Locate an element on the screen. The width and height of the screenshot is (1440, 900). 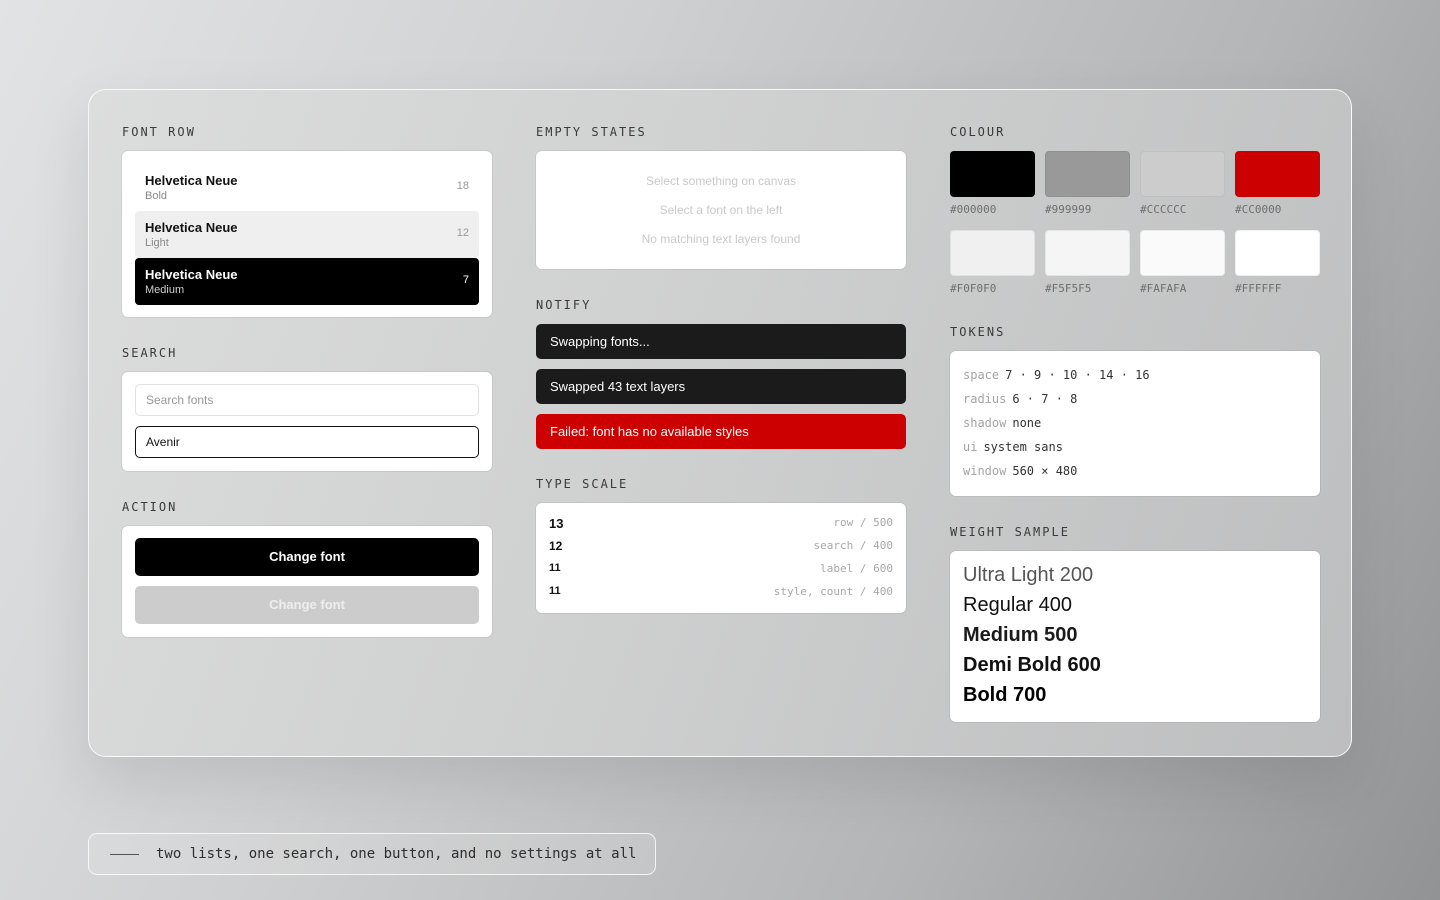
search-input-empty: Search fonts is located at coordinates (307, 400).